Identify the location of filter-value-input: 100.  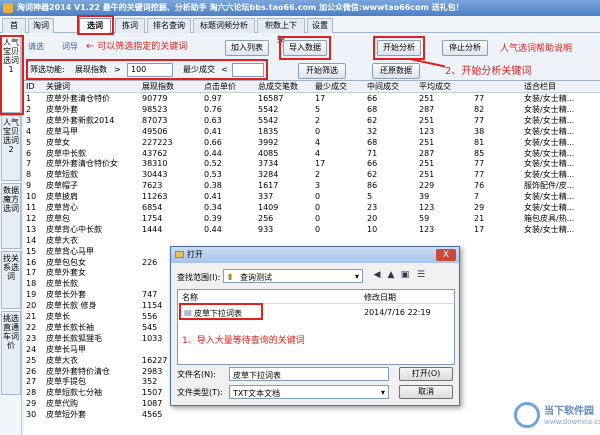
(150, 70).